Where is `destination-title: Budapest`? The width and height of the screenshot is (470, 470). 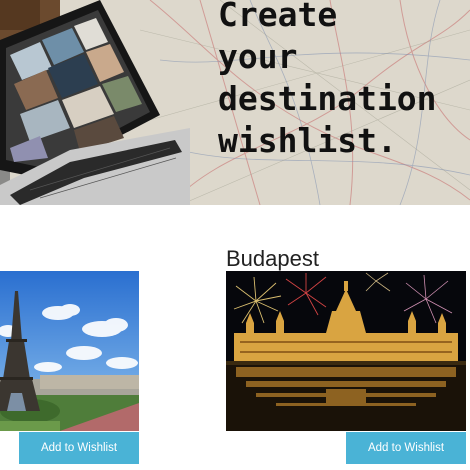
destination-title: Budapest is located at coordinates (272, 258).